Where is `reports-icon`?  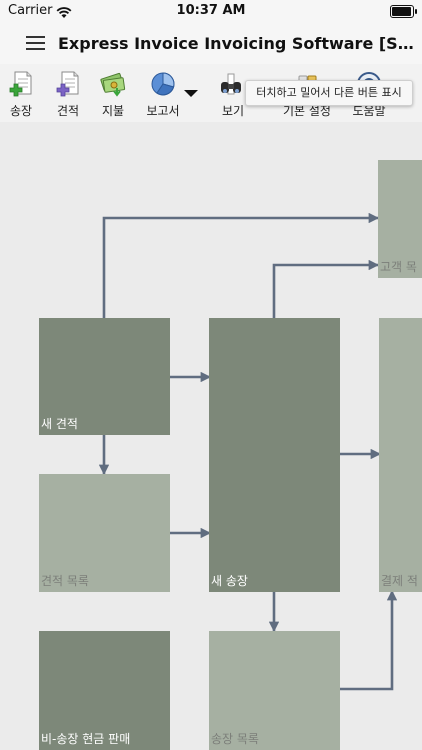
reports-icon is located at coordinates (163, 84).